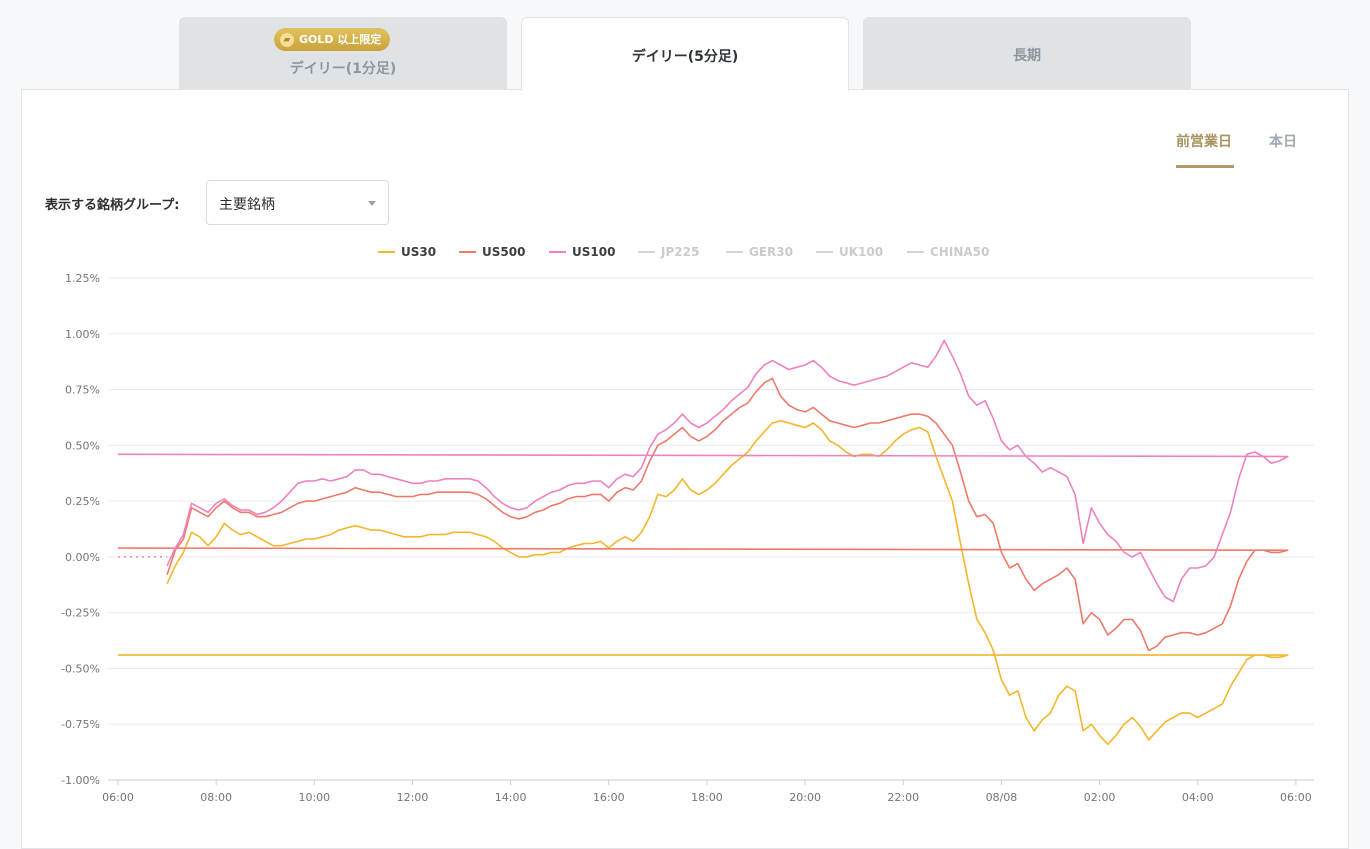 The height and width of the screenshot is (849, 1370). I want to click on y-tick-label: 0.75%, so click(82, 390).